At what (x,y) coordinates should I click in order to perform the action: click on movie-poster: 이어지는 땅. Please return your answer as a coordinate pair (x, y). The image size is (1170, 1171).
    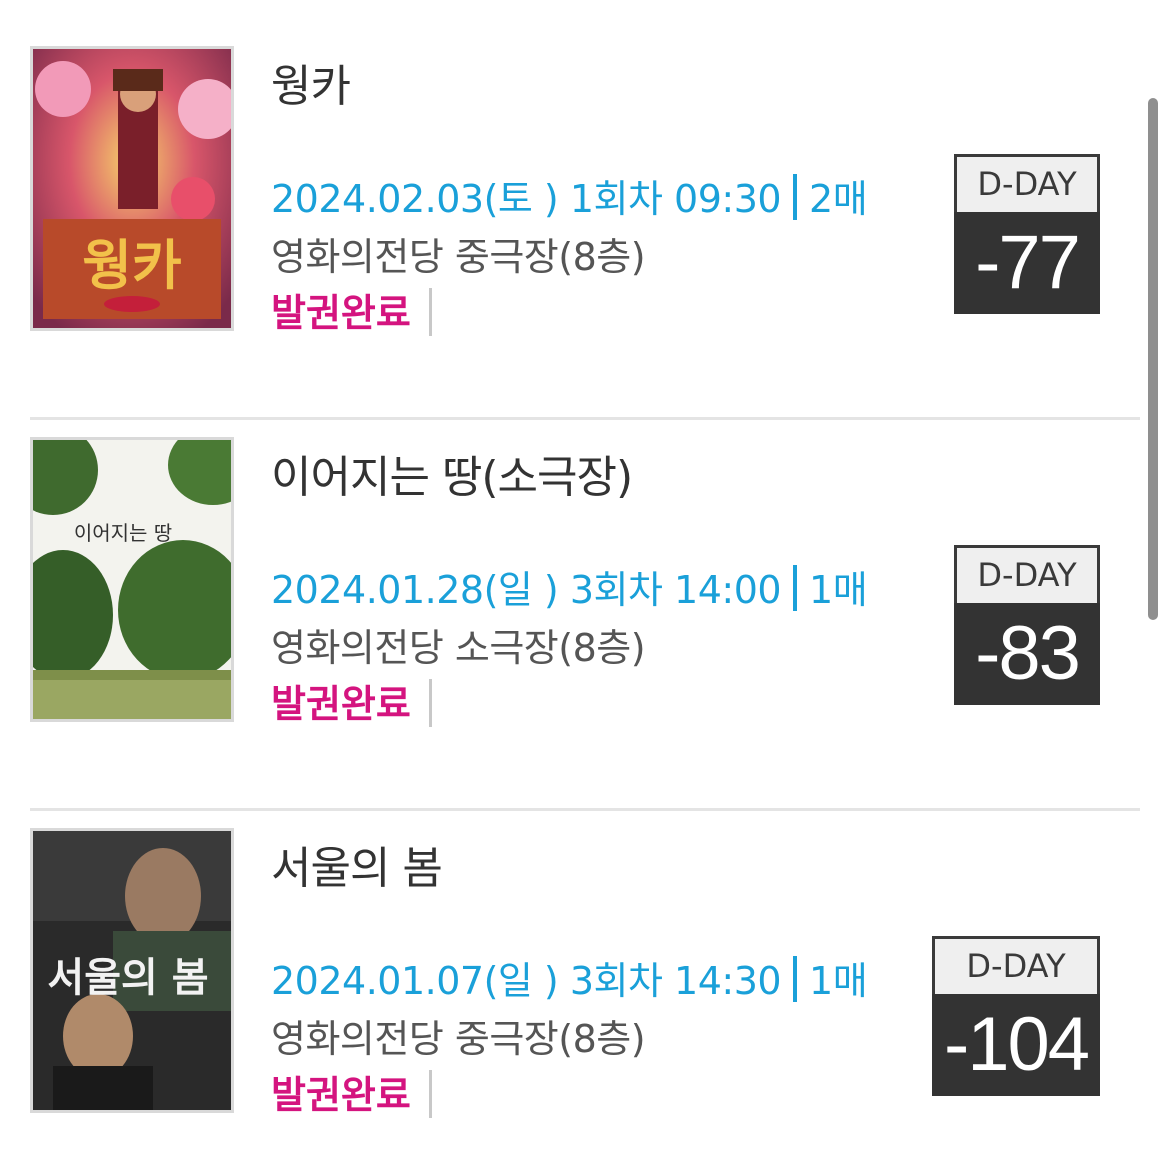
    Looking at the image, I should click on (132, 579).